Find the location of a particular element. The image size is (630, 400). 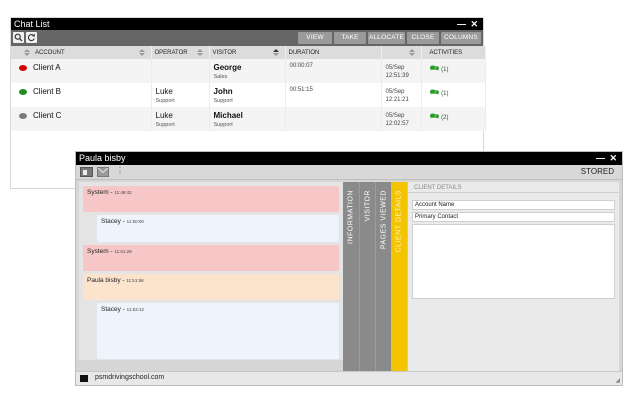

tab-information-label: INFORMATION is located at coordinates (351, 217).